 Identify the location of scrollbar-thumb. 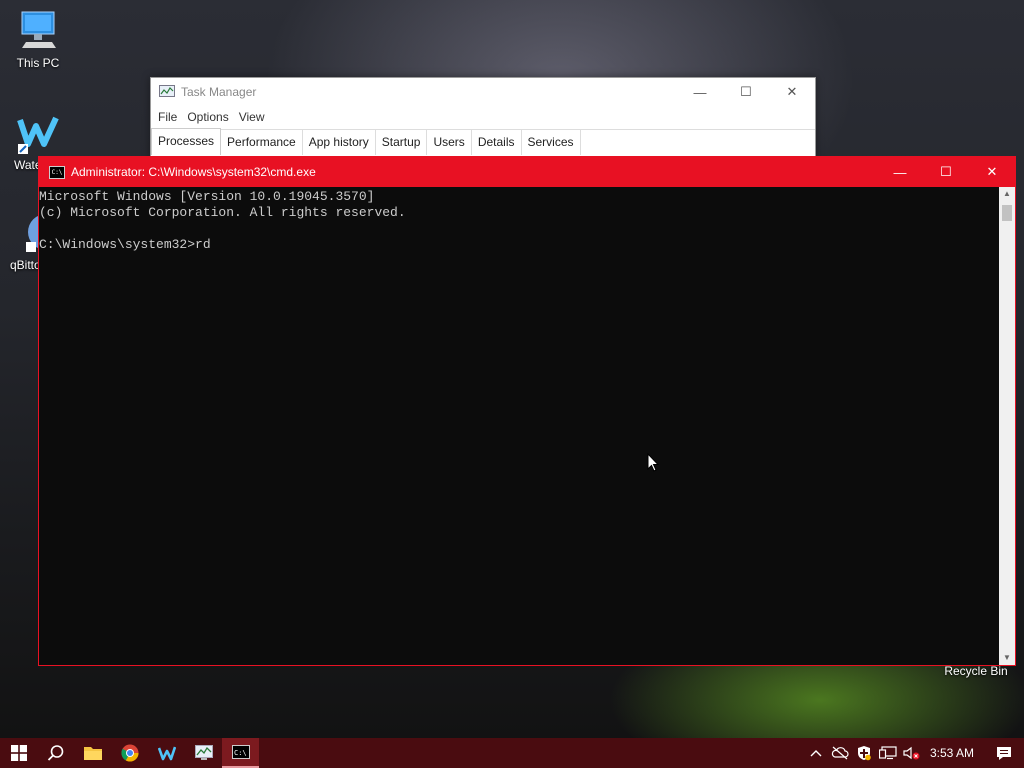
(1007, 213).